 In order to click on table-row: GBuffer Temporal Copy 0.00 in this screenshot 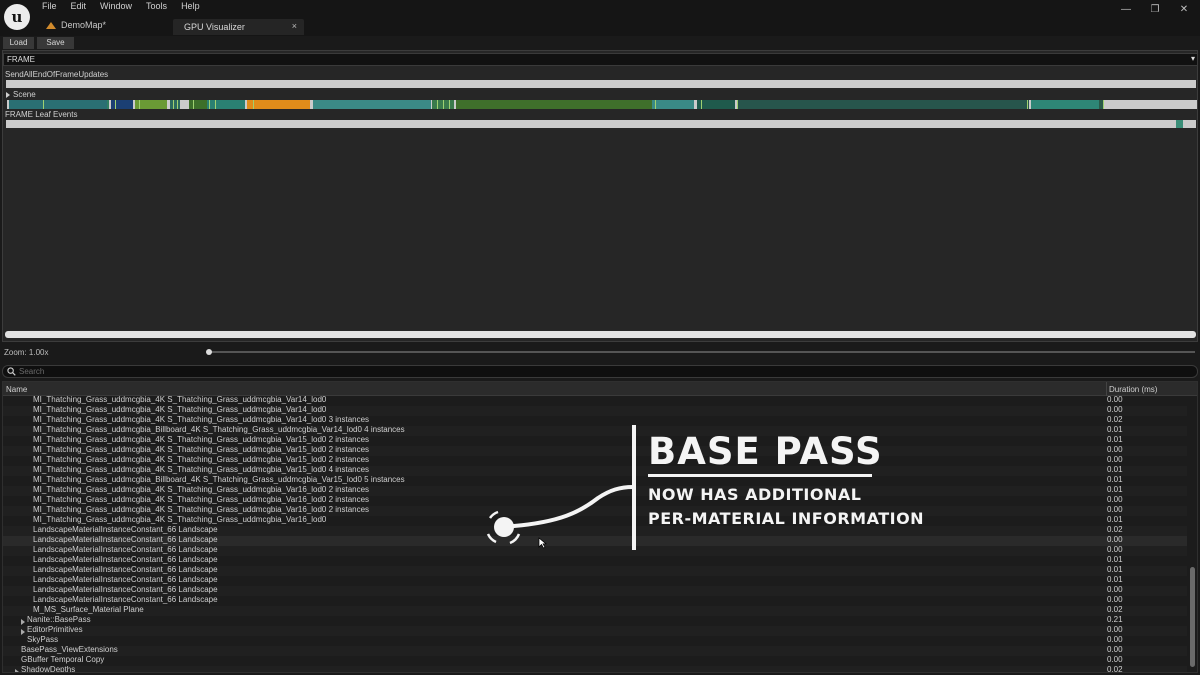, I will do `click(595, 660)`.